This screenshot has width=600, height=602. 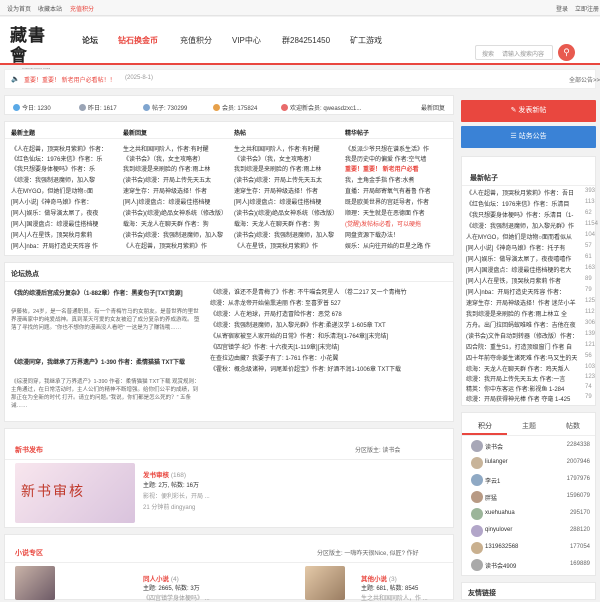 I want to click on hot-topic-title: 《综漫同穿，我继承了万界遗产》1-390 作者：柔情猫猫 TXT下载, so click(x=106, y=363).